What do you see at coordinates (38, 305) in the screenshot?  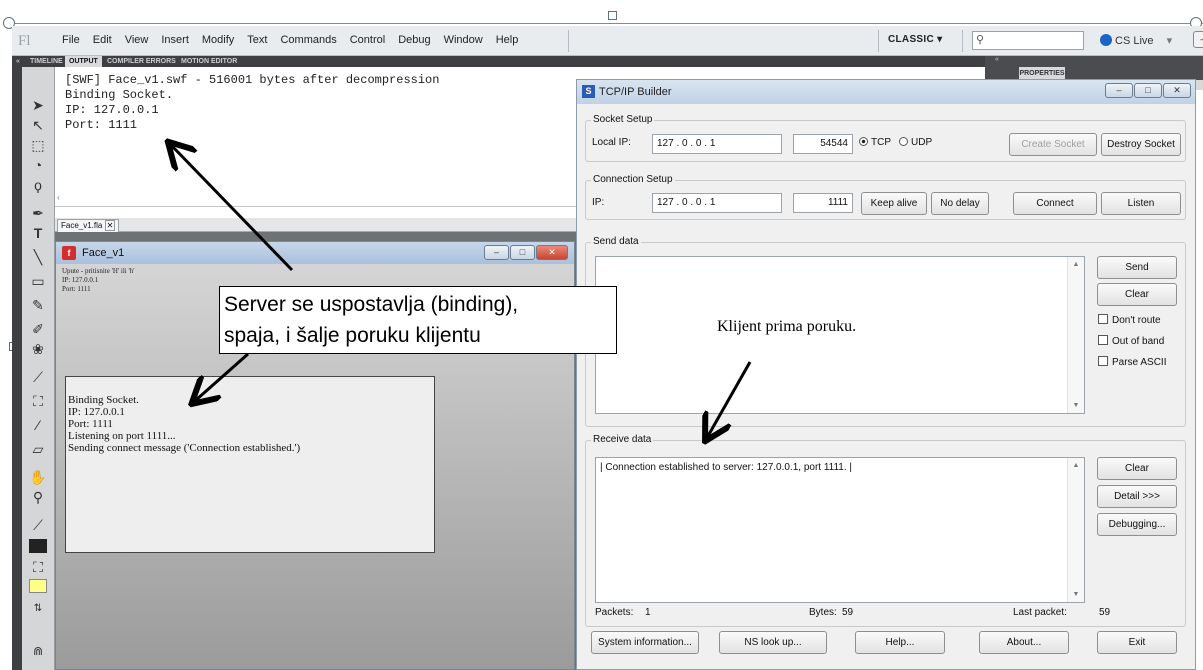 I see `pencil-tool-icon: ✎` at bounding box center [38, 305].